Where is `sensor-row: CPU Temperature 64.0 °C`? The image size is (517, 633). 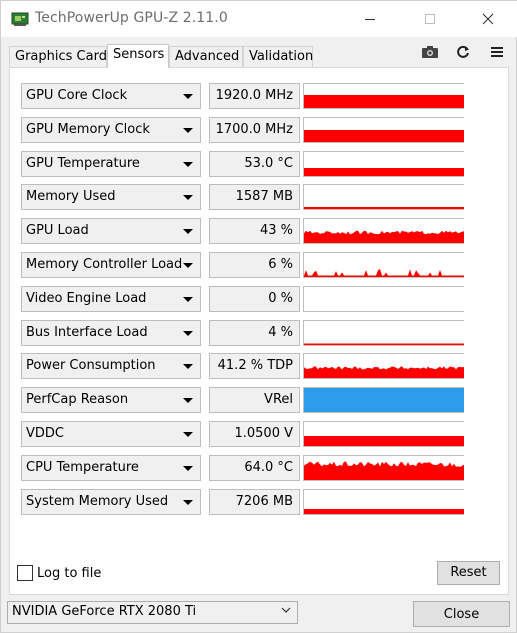
sensor-row: CPU Temperature 64.0 °C is located at coordinates (242, 469).